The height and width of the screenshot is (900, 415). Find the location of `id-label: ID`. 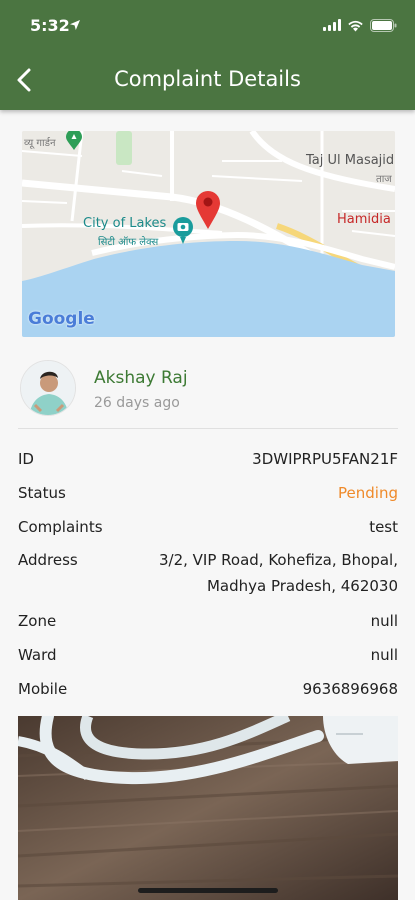

id-label: ID is located at coordinates (26, 459).